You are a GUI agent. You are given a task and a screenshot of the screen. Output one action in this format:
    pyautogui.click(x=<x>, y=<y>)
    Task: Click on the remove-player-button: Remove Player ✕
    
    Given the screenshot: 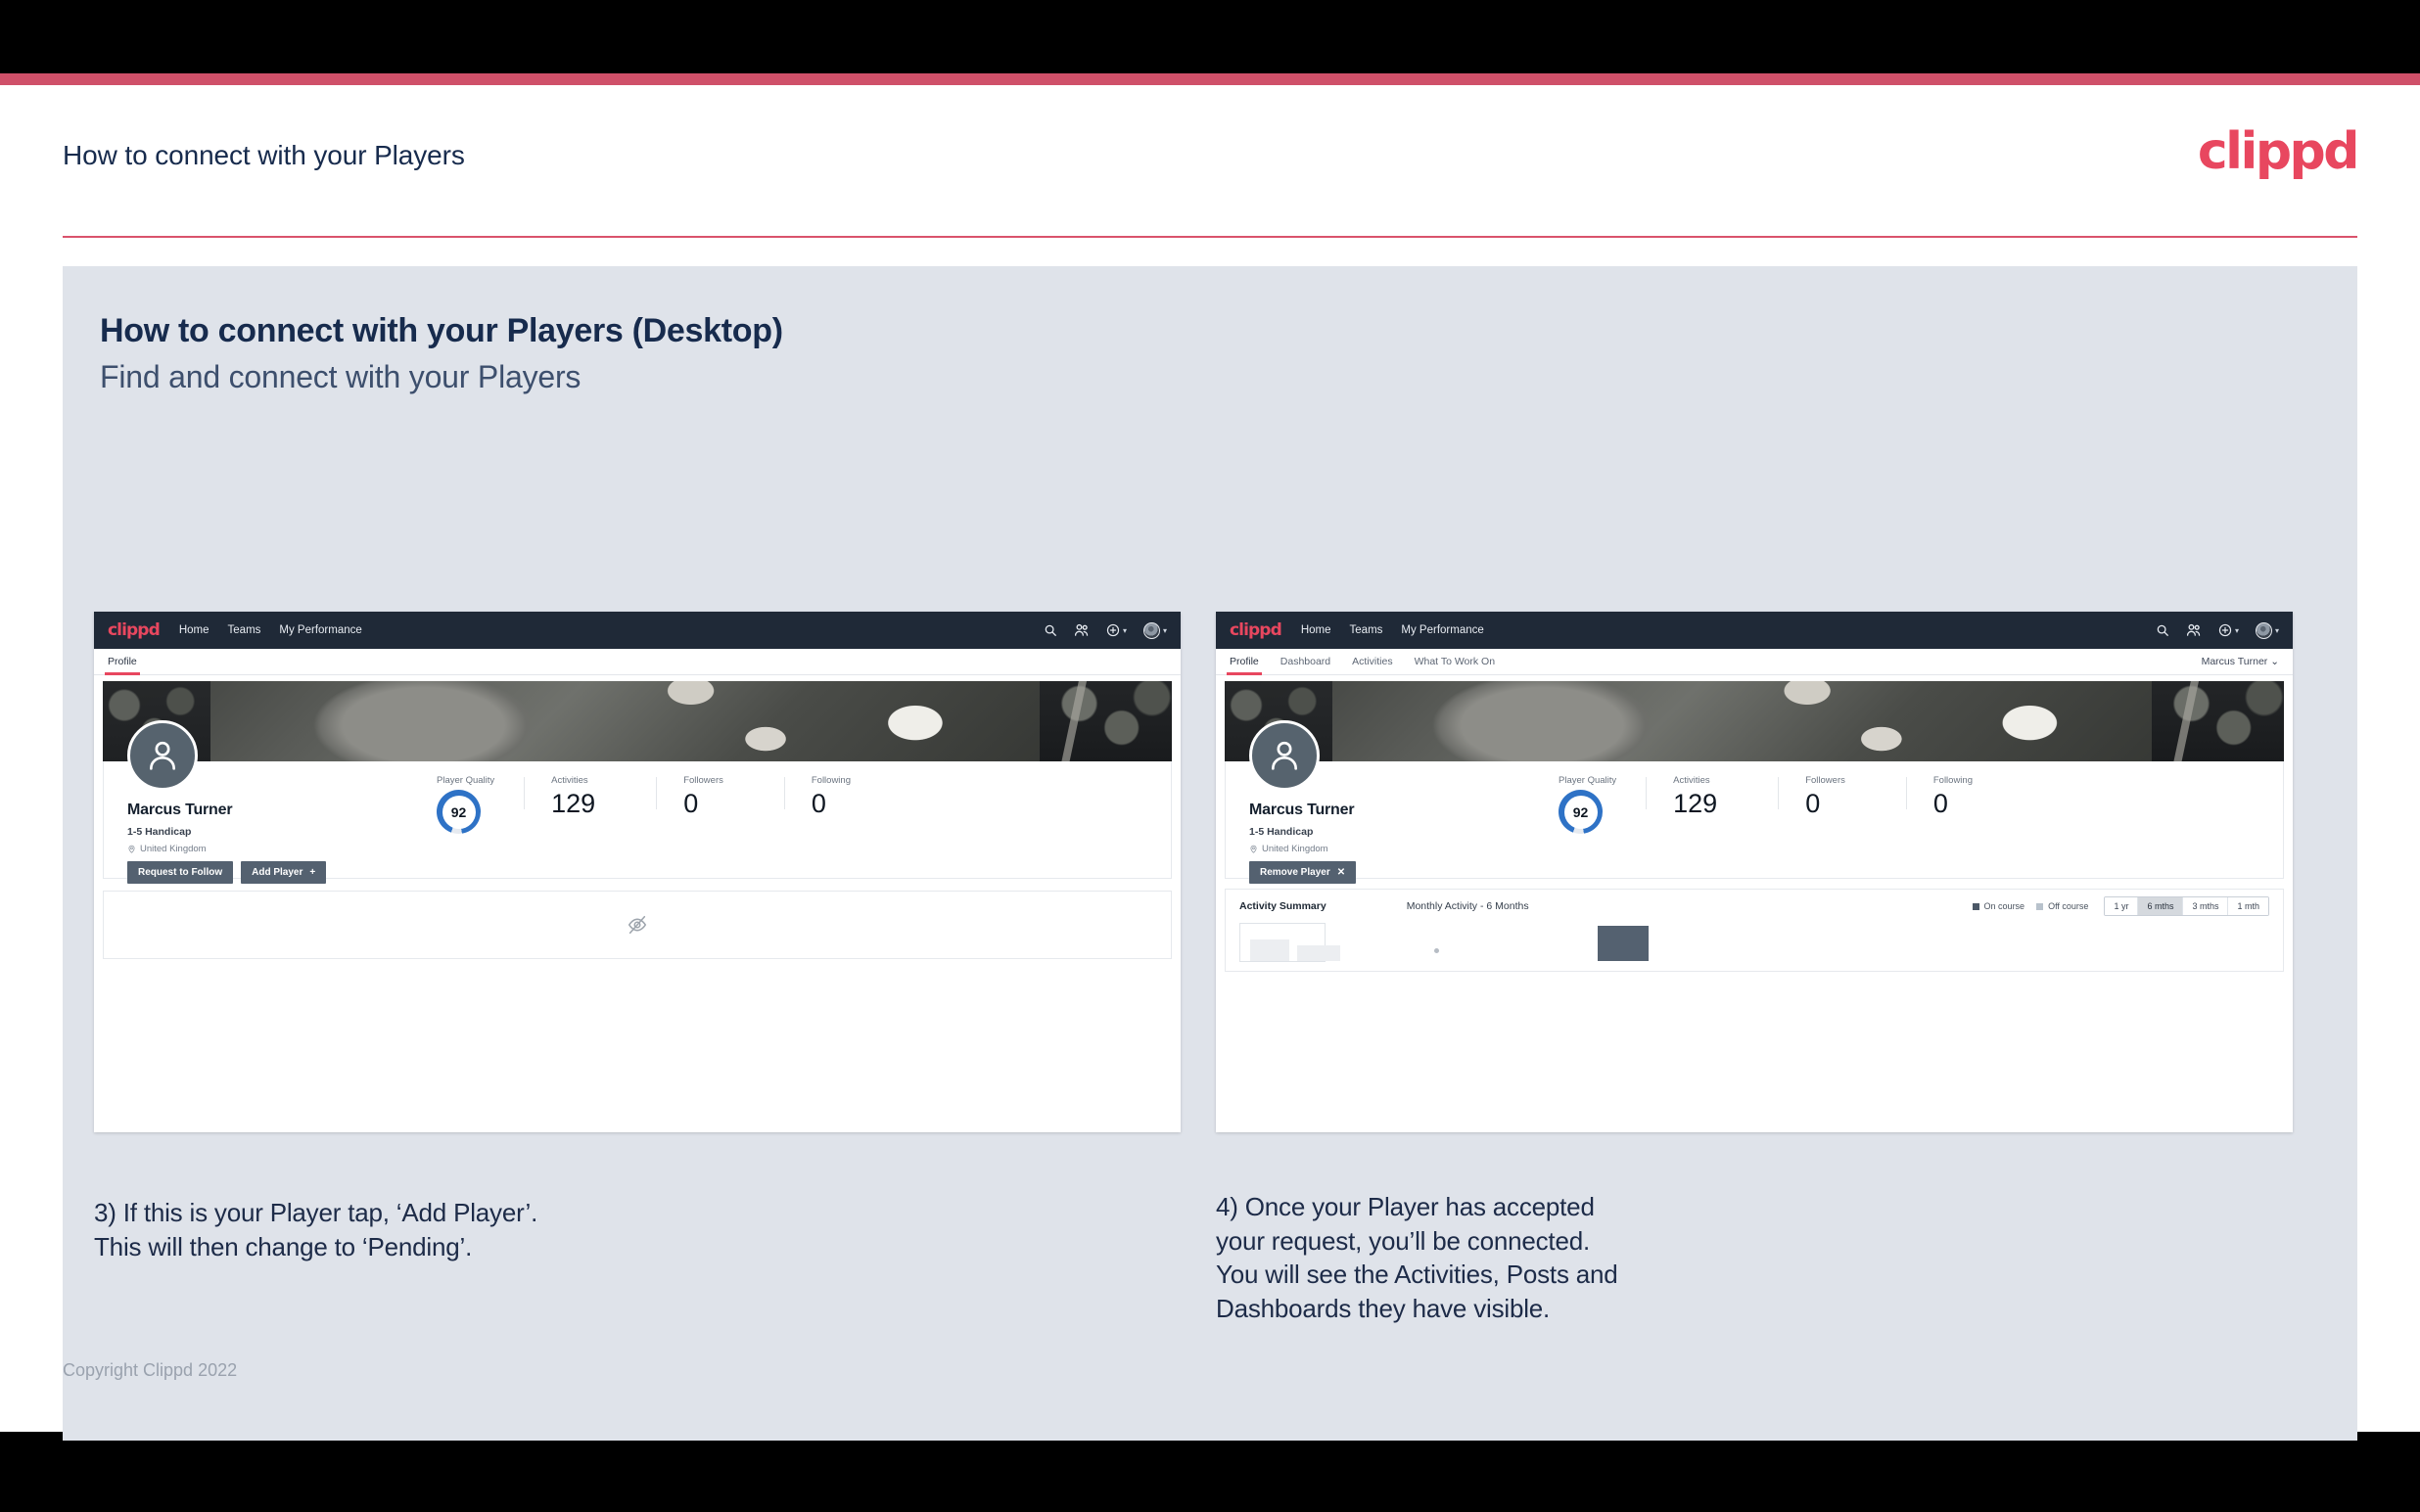 What is the action you would take?
    pyautogui.click(x=1303, y=872)
    